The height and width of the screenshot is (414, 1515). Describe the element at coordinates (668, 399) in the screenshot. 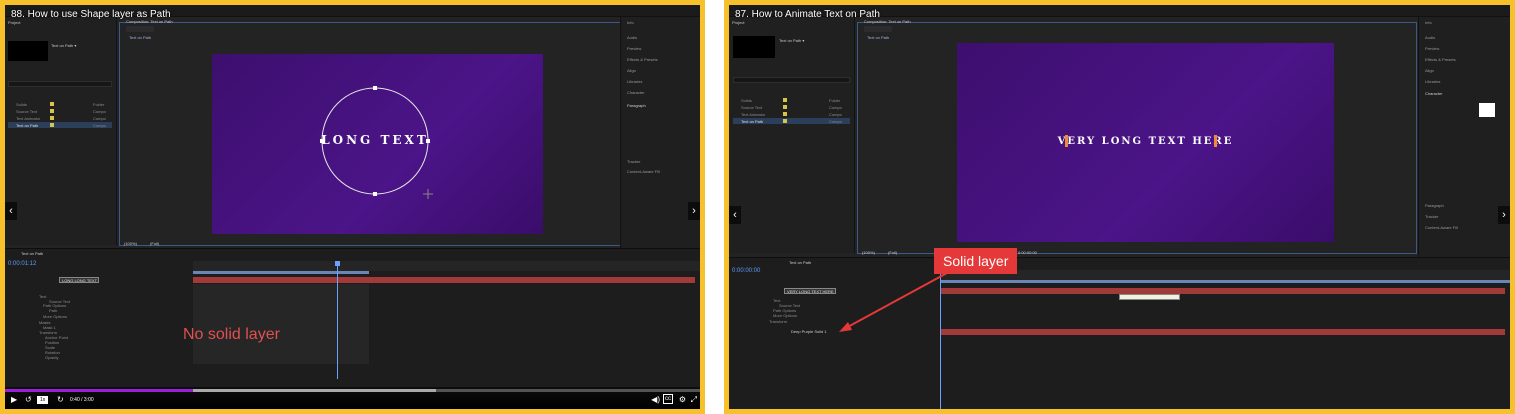

I see `captions-icon: cc` at that location.